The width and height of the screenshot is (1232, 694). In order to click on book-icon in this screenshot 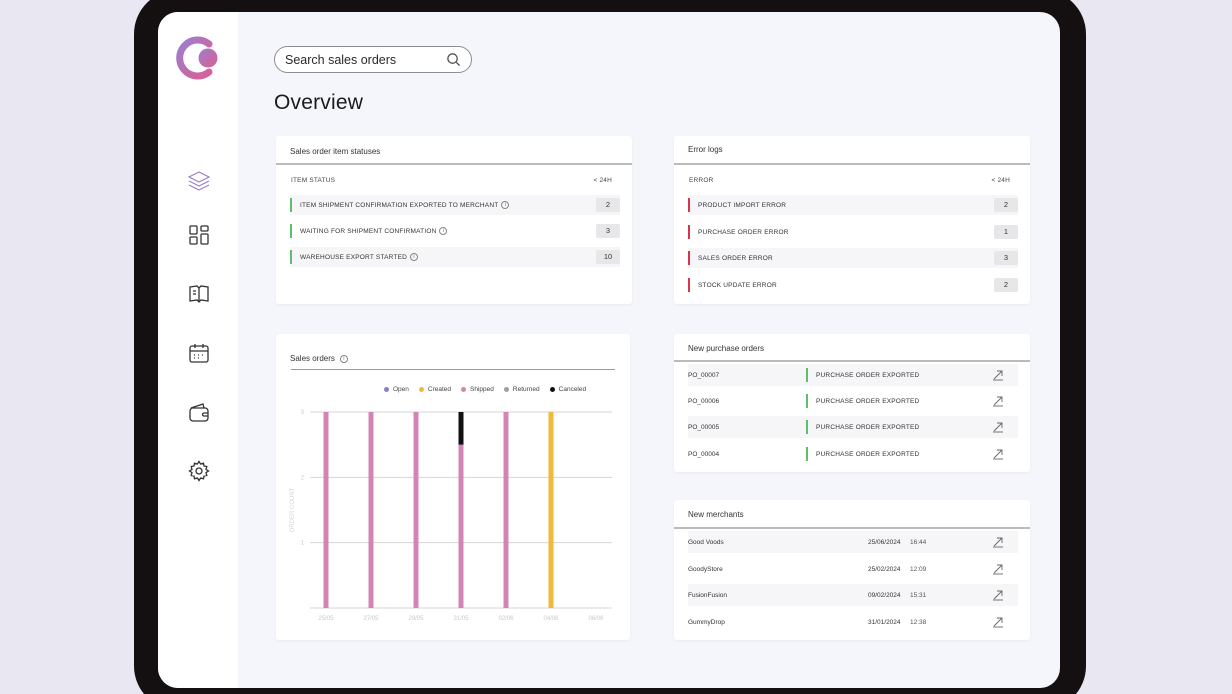, I will do `click(199, 294)`.